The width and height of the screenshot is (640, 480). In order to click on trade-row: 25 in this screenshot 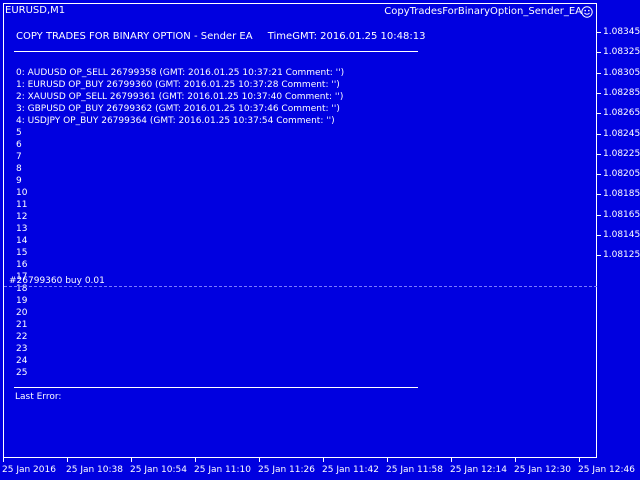, I will do `click(22, 373)`.